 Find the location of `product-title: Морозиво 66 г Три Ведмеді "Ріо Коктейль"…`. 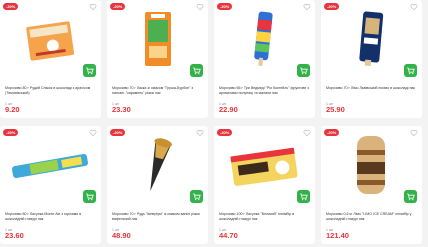

product-title: Морозиво 66 г Три Ведмеді "Ріо Коктейль"… is located at coordinates (264, 90).